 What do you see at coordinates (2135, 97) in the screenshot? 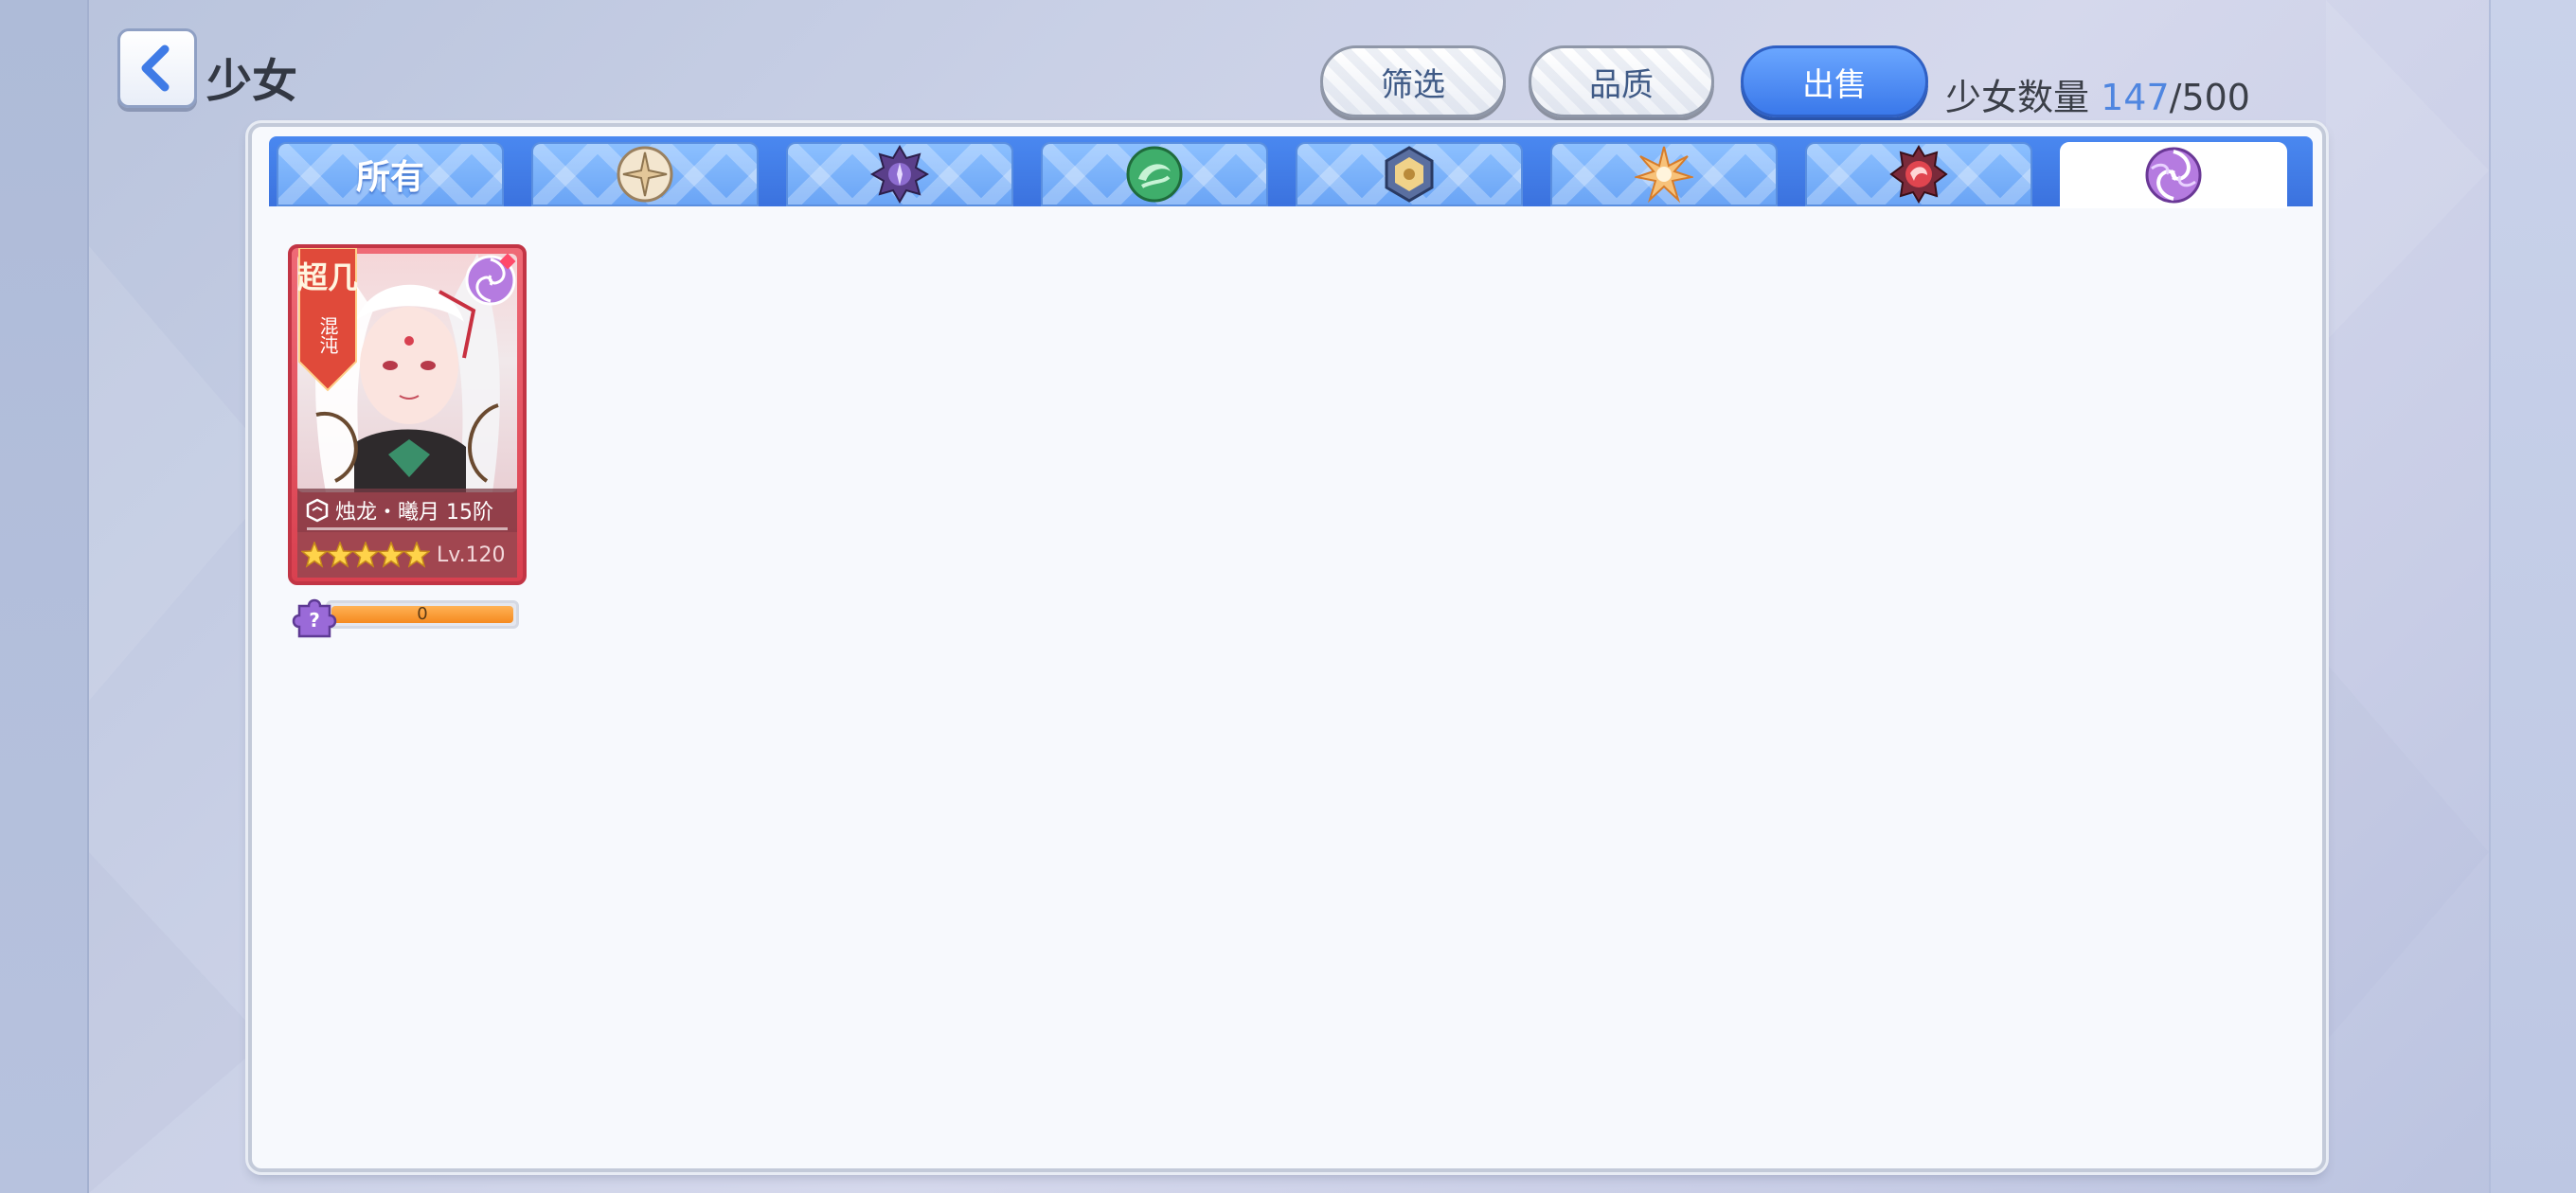
I see `count-current: 147` at bounding box center [2135, 97].